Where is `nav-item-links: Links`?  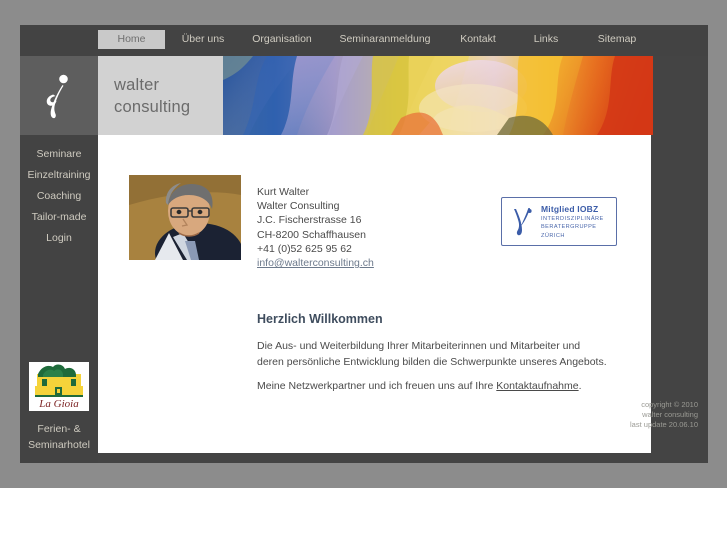 nav-item-links: Links is located at coordinates (546, 39).